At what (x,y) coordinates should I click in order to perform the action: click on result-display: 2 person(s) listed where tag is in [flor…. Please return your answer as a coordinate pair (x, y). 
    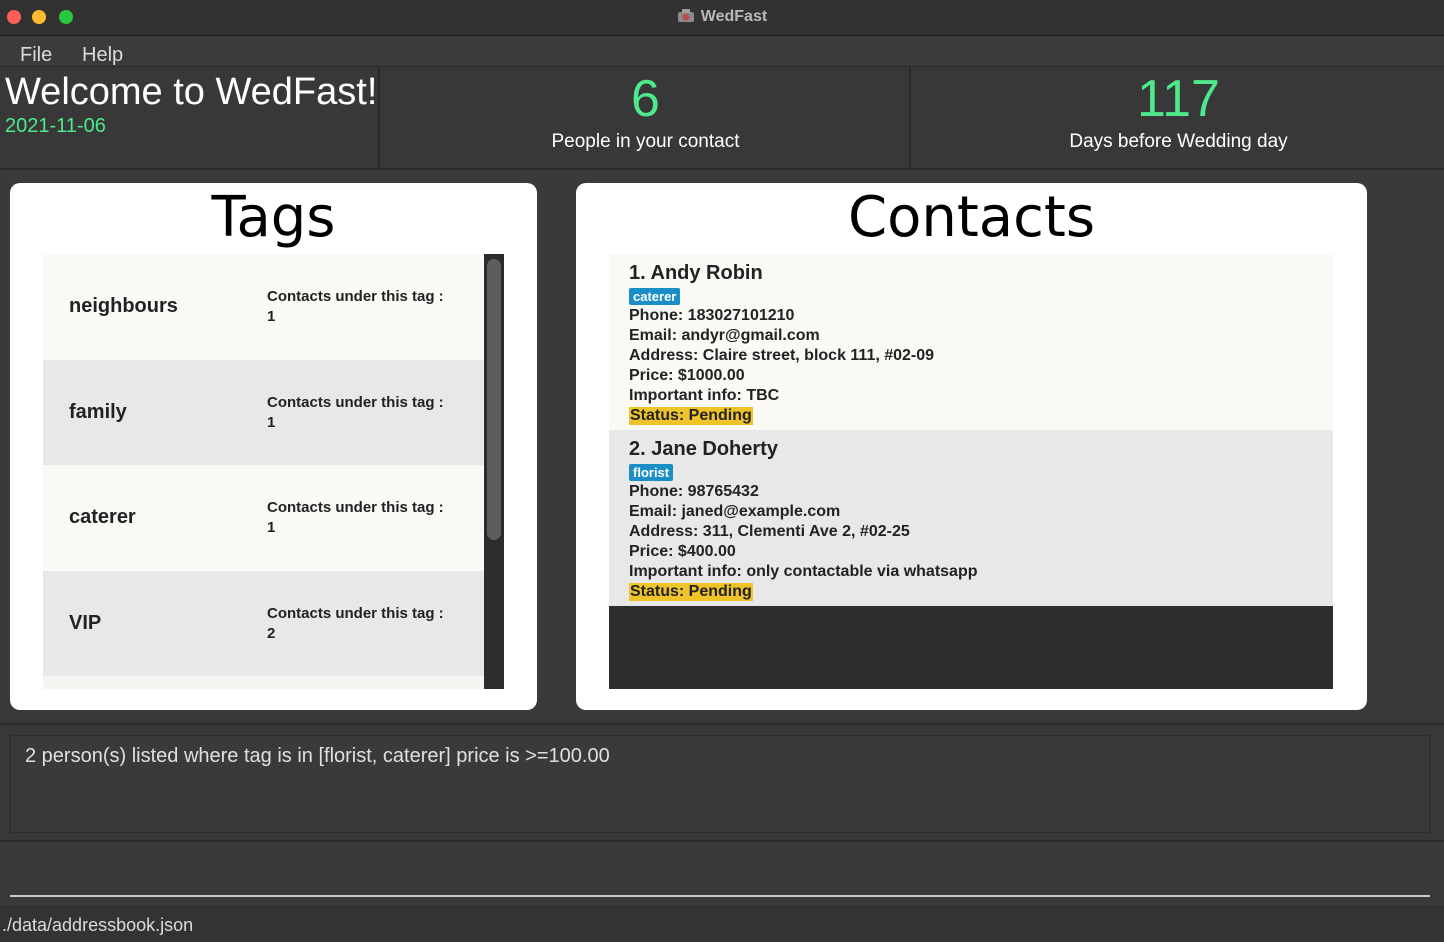
    Looking at the image, I should click on (720, 784).